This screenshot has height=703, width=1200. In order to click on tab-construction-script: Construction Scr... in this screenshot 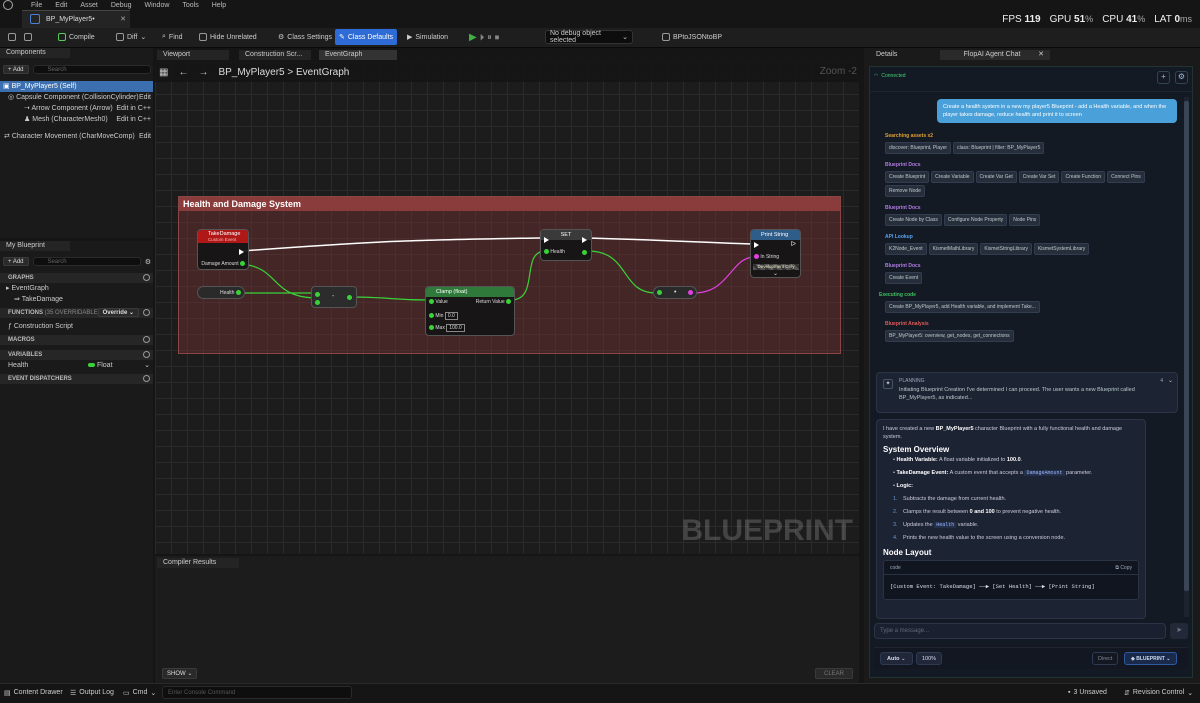, I will do `click(275, 55)`.